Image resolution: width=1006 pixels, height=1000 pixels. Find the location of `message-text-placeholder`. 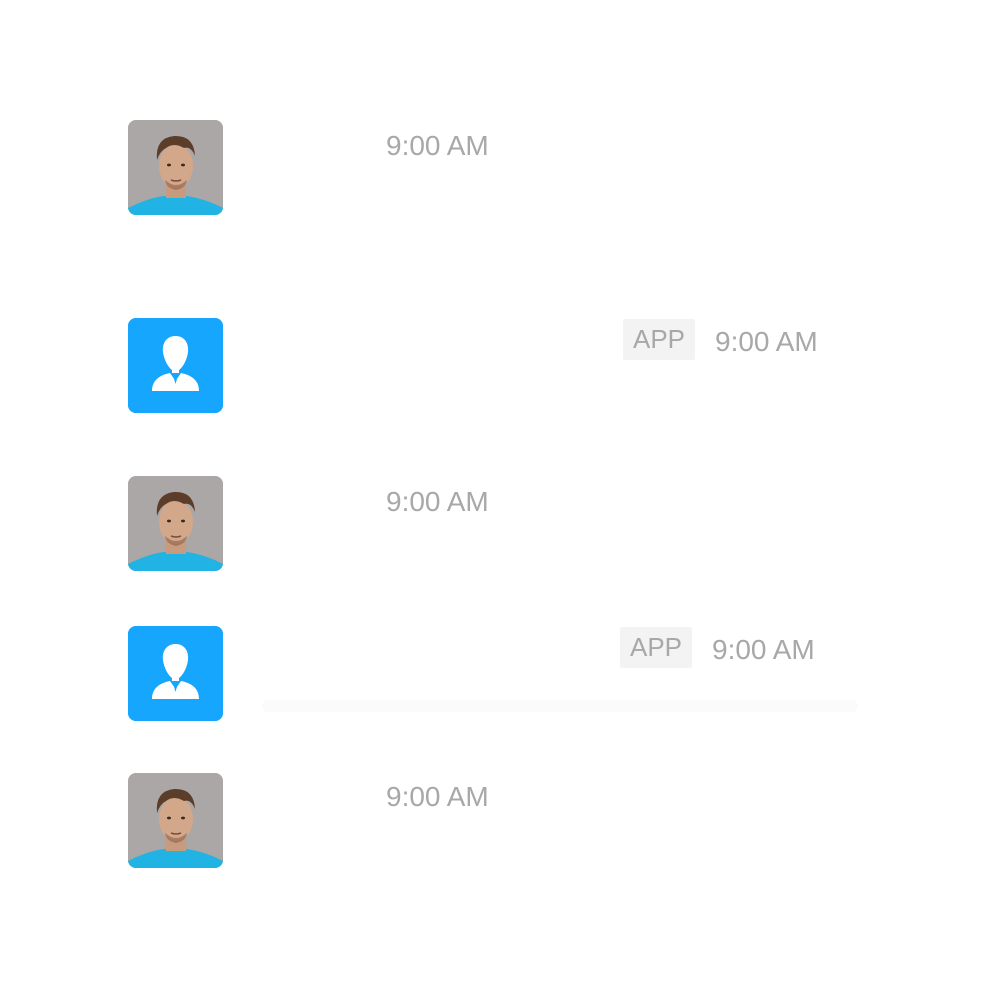

message-text-placeholder is located at coordinates (560, 706).